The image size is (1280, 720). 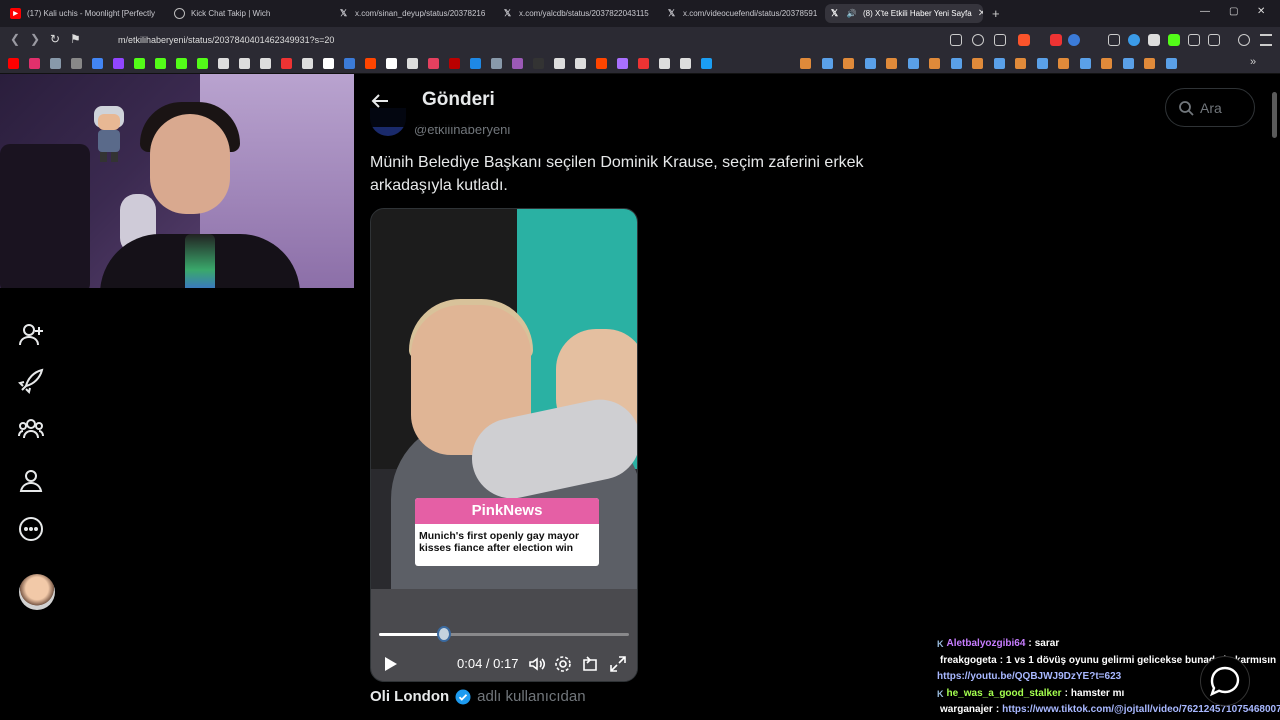 What do you see at coordinates (380, 101) in the screenshot?
I see `back-arrow-icon` at bounding box center [380, 101].